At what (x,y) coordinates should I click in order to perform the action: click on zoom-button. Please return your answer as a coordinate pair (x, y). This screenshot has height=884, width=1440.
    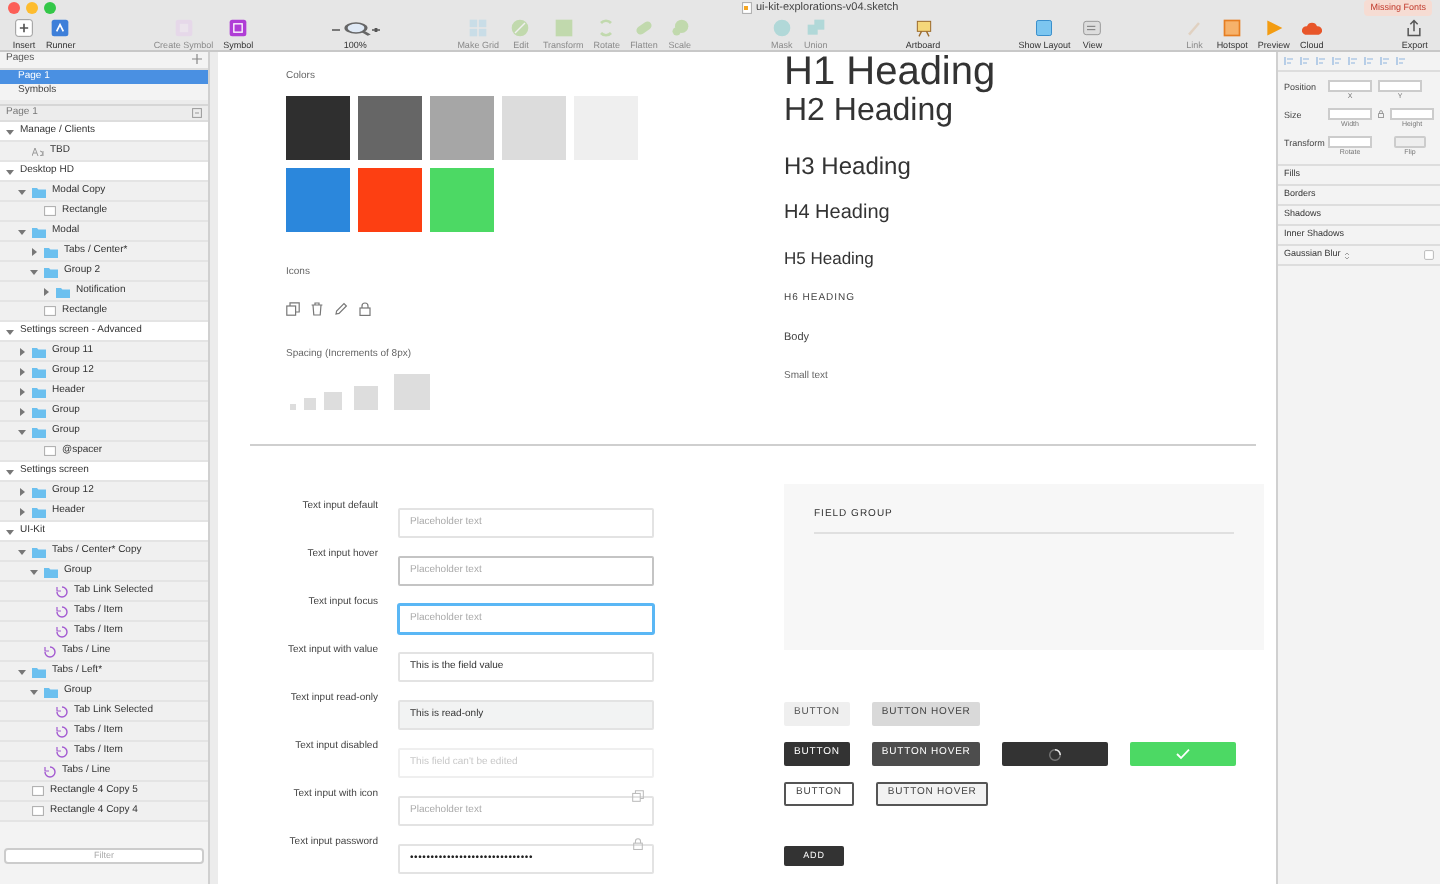
    Looking at the image, I should click on (50, 8).